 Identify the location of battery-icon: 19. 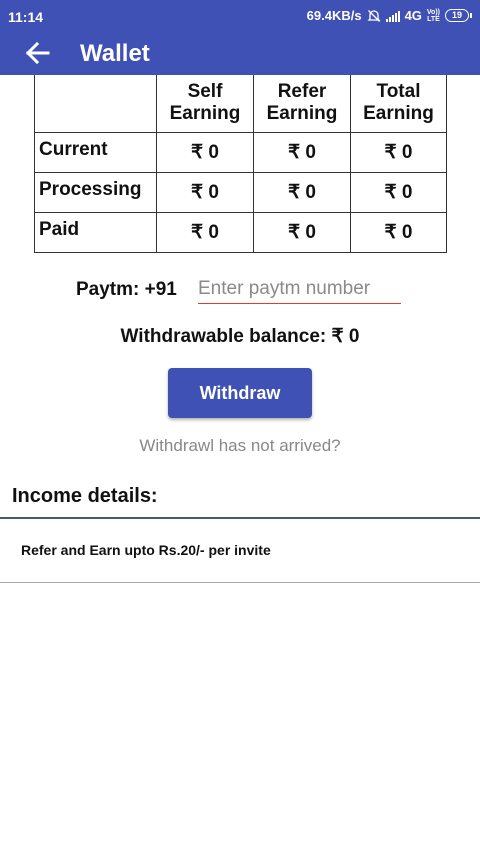
(458, 15).